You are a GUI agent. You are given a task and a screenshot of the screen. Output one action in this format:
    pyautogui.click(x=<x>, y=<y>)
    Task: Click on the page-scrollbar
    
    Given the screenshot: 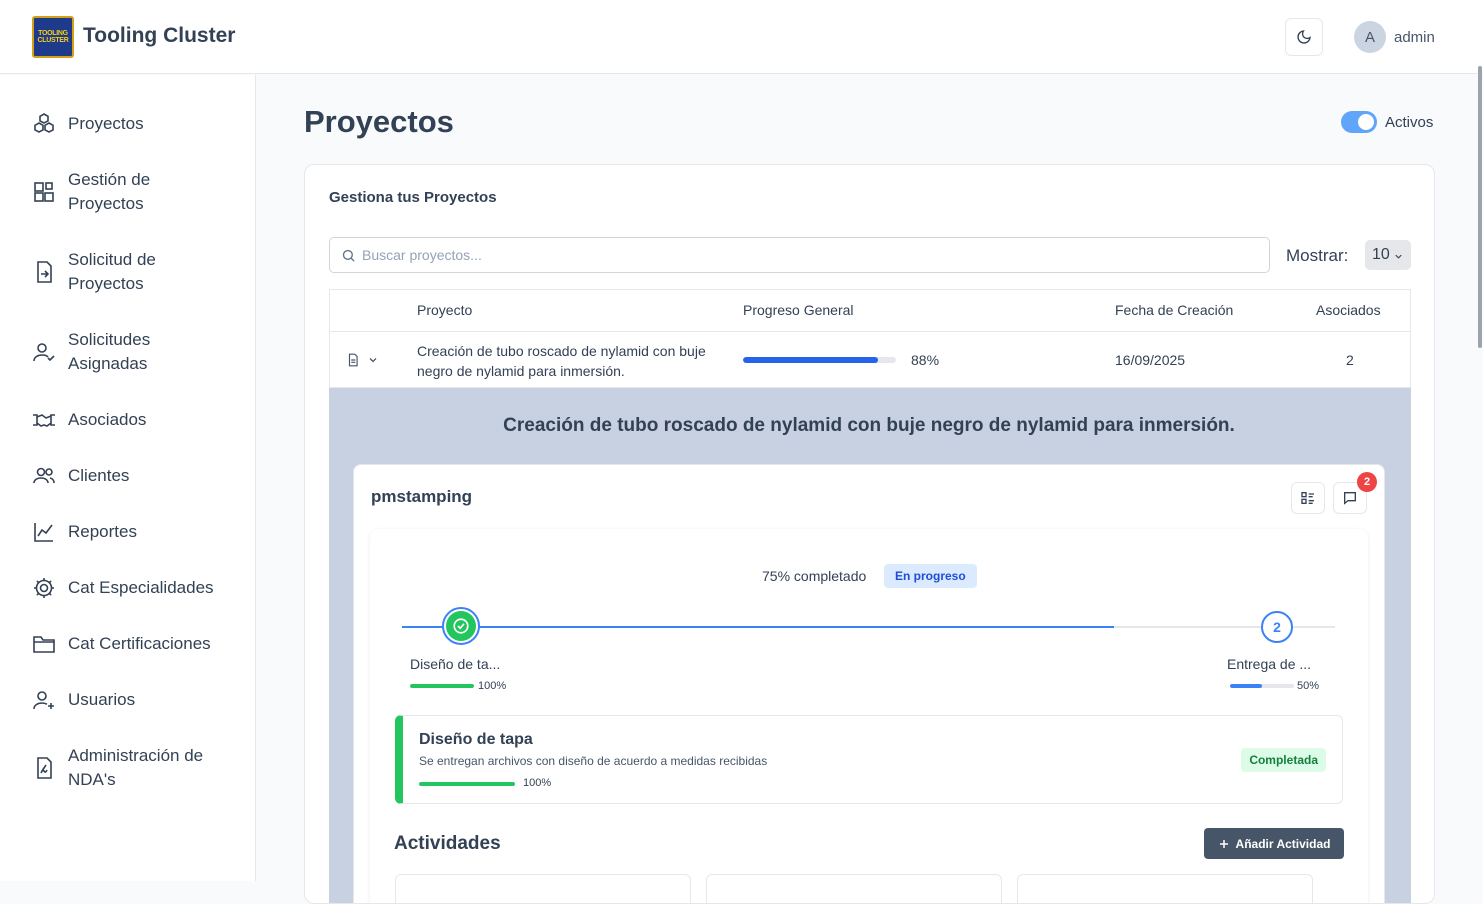 What is the action you would take?
    pyautogui.click(x=1480, y=207)
    